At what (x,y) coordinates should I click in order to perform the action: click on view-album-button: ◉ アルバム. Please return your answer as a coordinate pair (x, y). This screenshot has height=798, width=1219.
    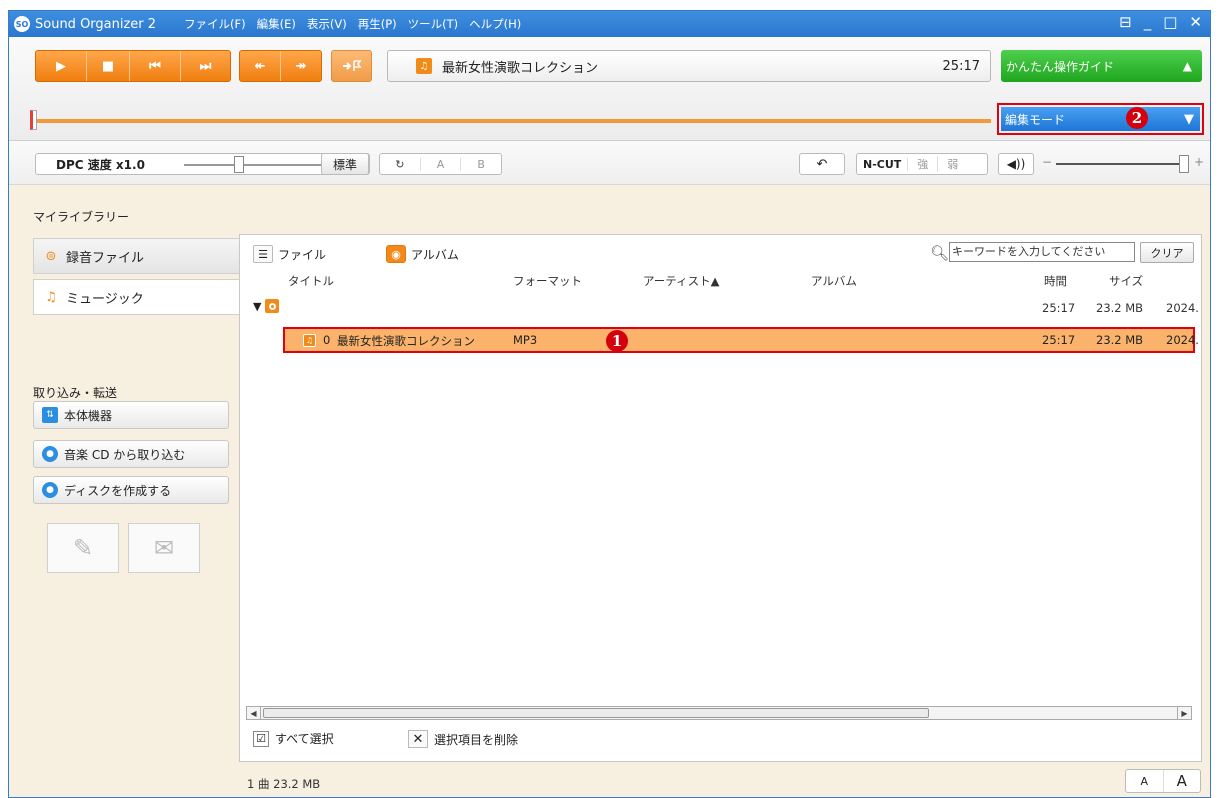
    Looking at the image, I should click on (422, 254).